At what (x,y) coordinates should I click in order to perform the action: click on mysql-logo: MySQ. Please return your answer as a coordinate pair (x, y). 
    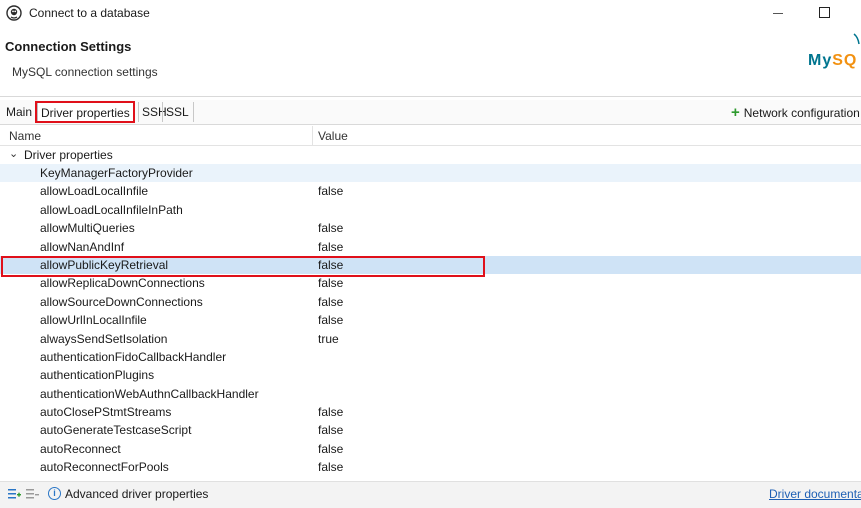
    Looking at the image, I should click on (833, 60).